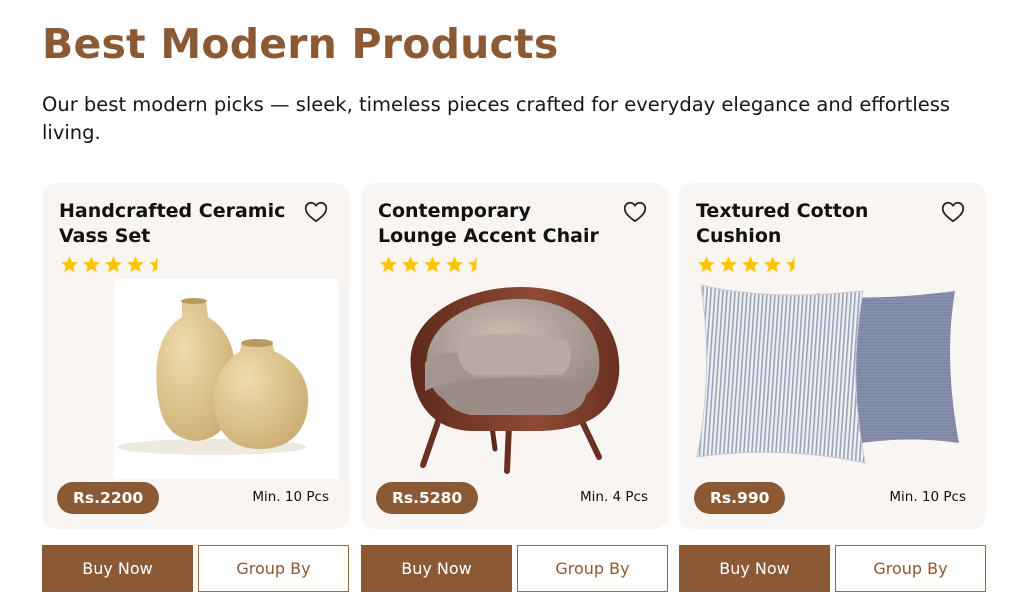 The width and height of the screenshot is (1024, 609). Describe the element at coordinates (108, 498) in the screenshot. I see `price-badge: Rs.2200` at that location.